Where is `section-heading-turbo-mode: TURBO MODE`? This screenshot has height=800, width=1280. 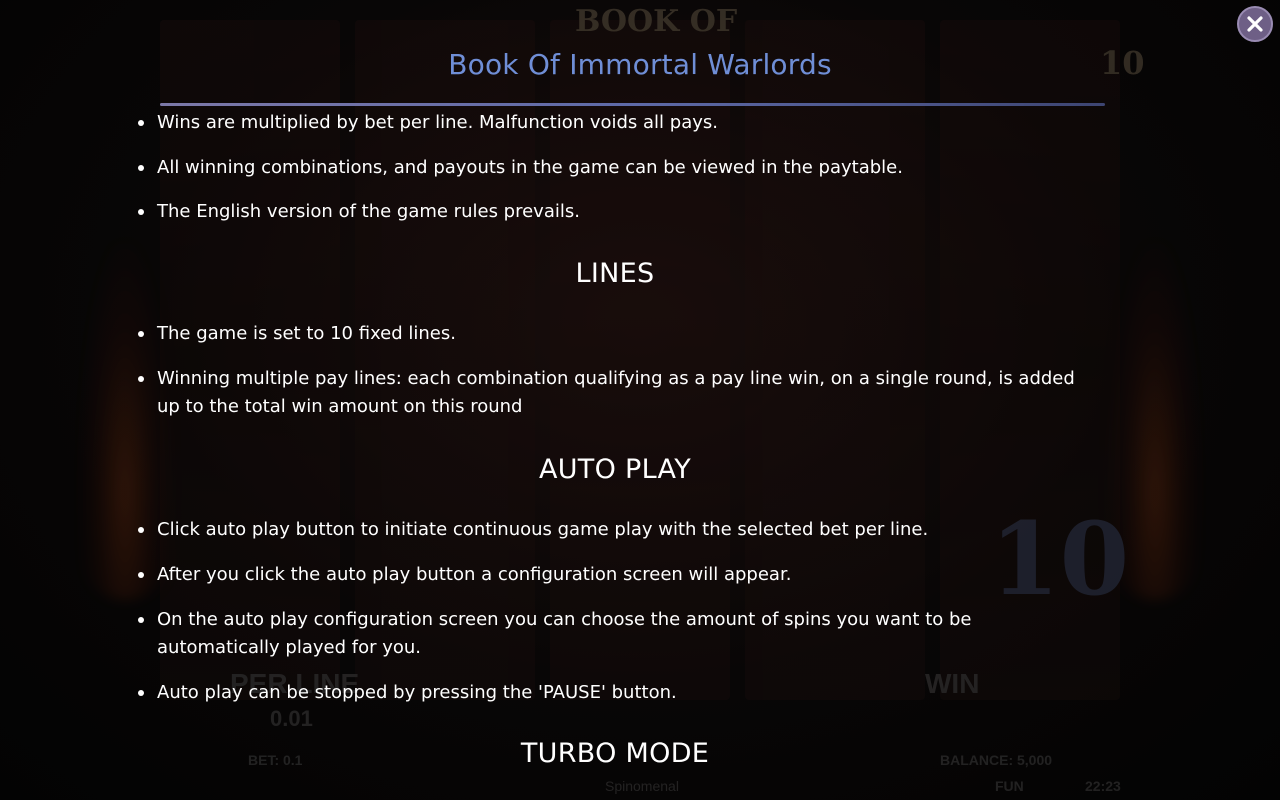 section-heading-turbo-mode: TURBO MODE is located at coordinates (615, 753).